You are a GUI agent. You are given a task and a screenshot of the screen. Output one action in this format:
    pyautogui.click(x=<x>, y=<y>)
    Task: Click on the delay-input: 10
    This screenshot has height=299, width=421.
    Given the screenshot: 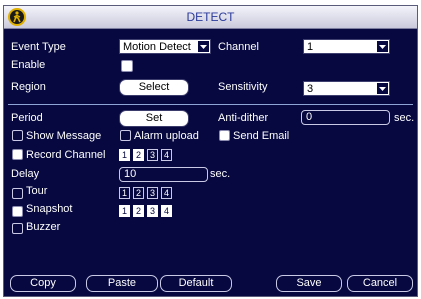 What is the action you would take?
    pyautogui.click(x=163, y=174)
    